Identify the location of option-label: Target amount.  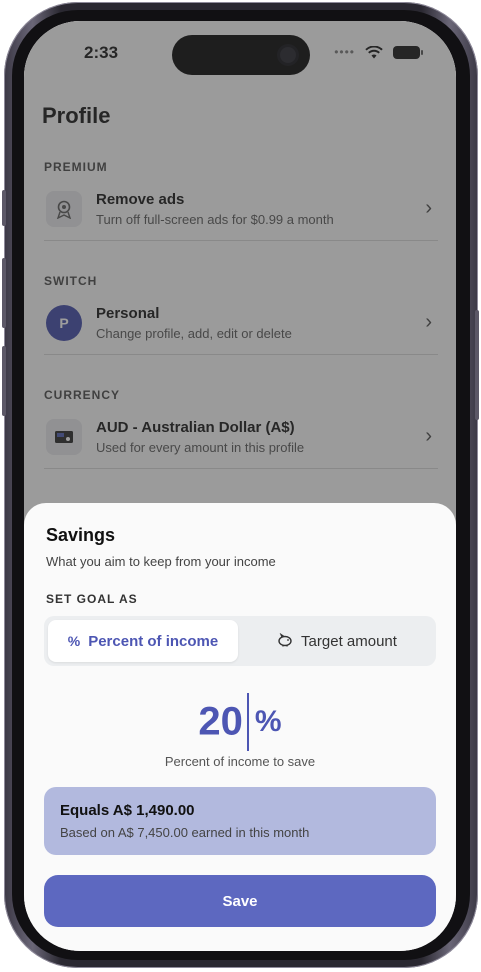
(349, 641).